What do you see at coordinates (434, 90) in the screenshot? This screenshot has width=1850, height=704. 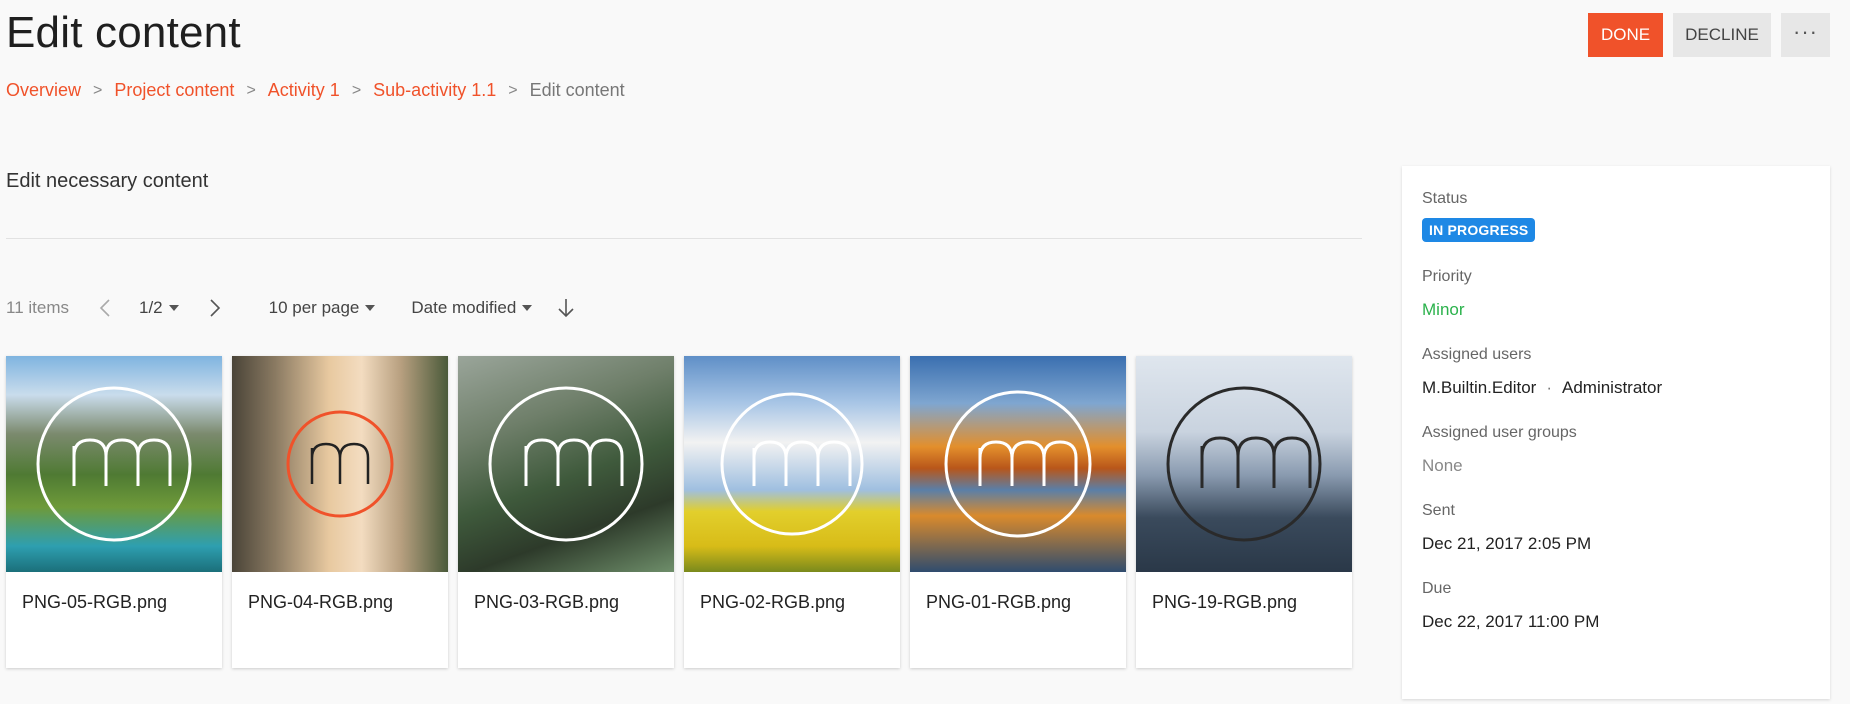 I see `breadcrumb-sub-activity: Sub-activity 1.1` at bounding box center [434, 90].